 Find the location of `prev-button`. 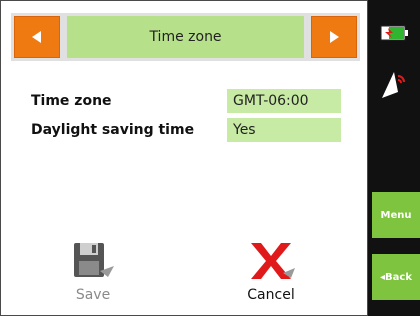

prev-button is located at coordinates (37, 37).